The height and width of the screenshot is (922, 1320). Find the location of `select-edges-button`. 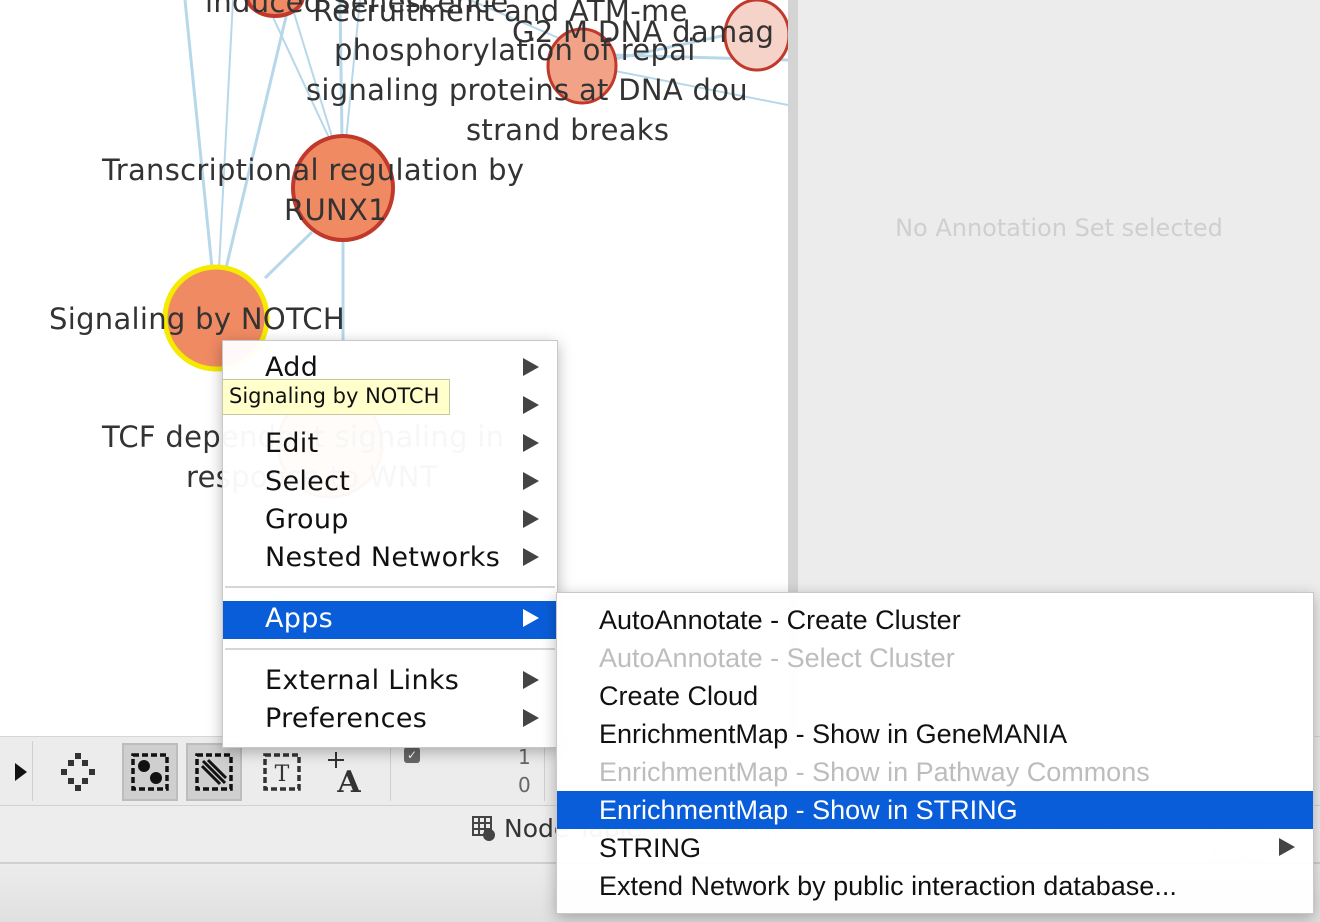

select-edges-button is located at coordinates (214, 772).